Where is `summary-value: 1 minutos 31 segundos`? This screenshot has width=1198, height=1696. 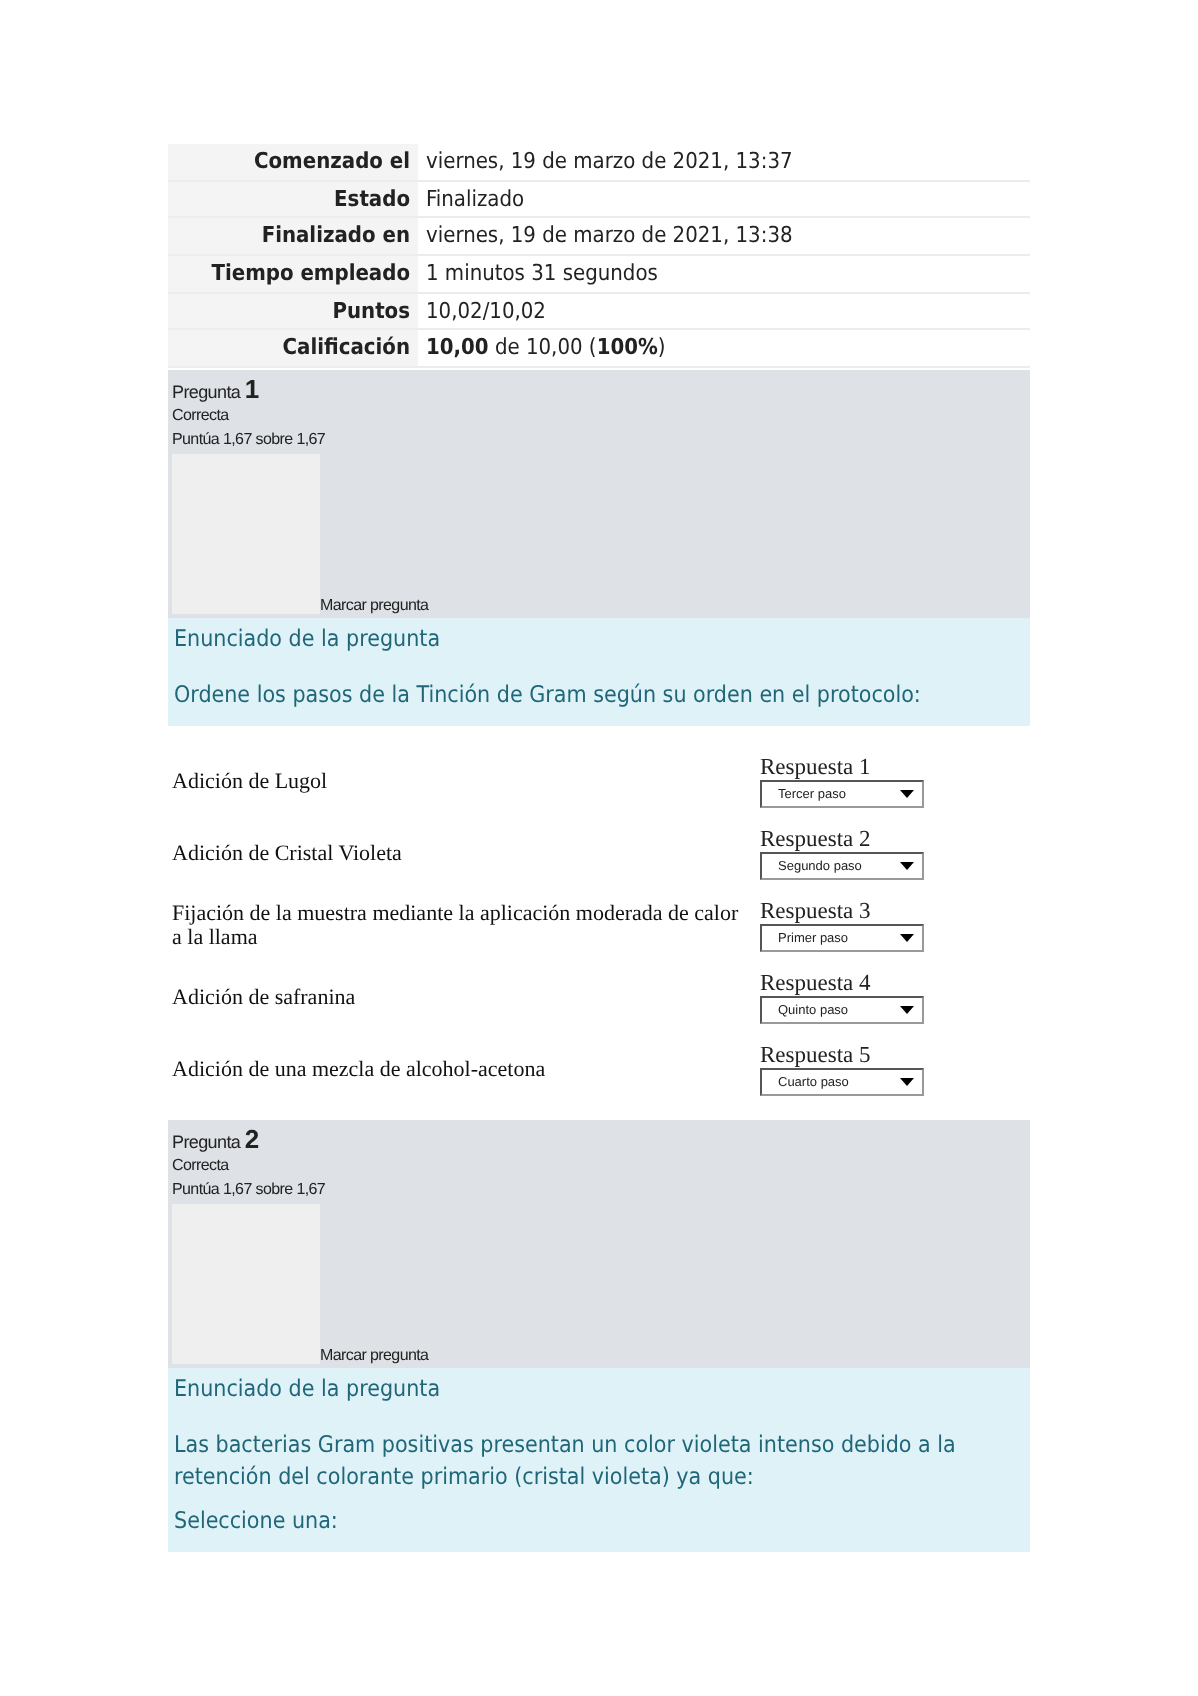
summary-value: 1 minutos 31 segundos is located at coordinates (542, 274).